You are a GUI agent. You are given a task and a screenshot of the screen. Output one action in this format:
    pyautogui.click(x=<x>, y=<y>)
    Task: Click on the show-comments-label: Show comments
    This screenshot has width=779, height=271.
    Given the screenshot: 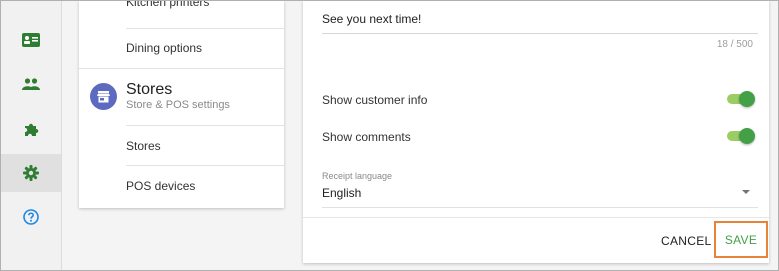 What is the action you would take?
    pyautogui.click(x=366, y=137)
    